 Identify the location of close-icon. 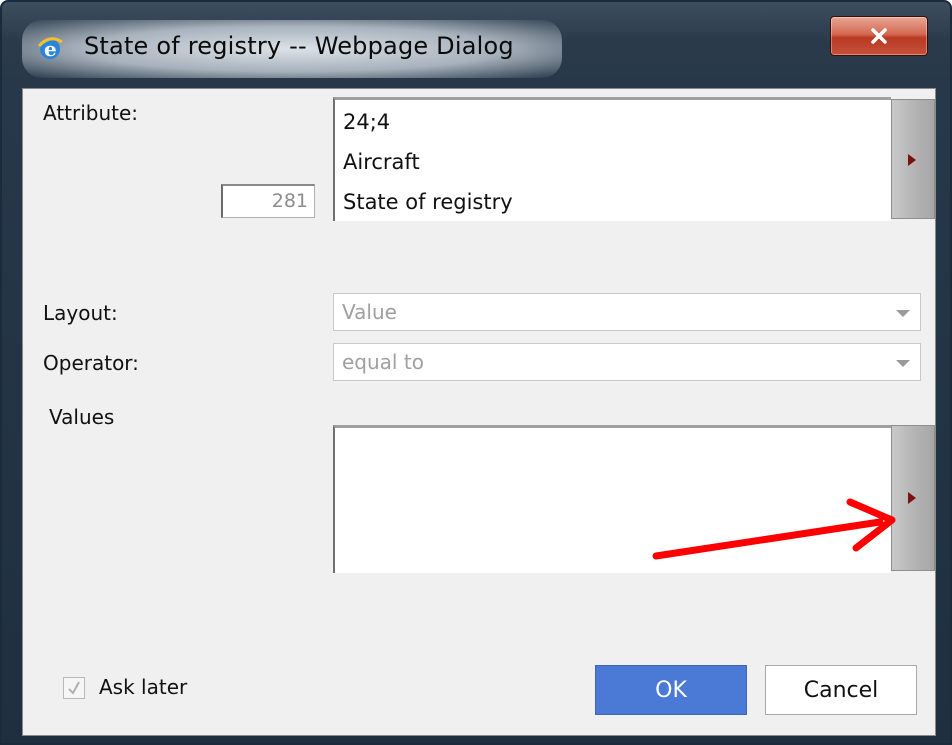
(879, 36).